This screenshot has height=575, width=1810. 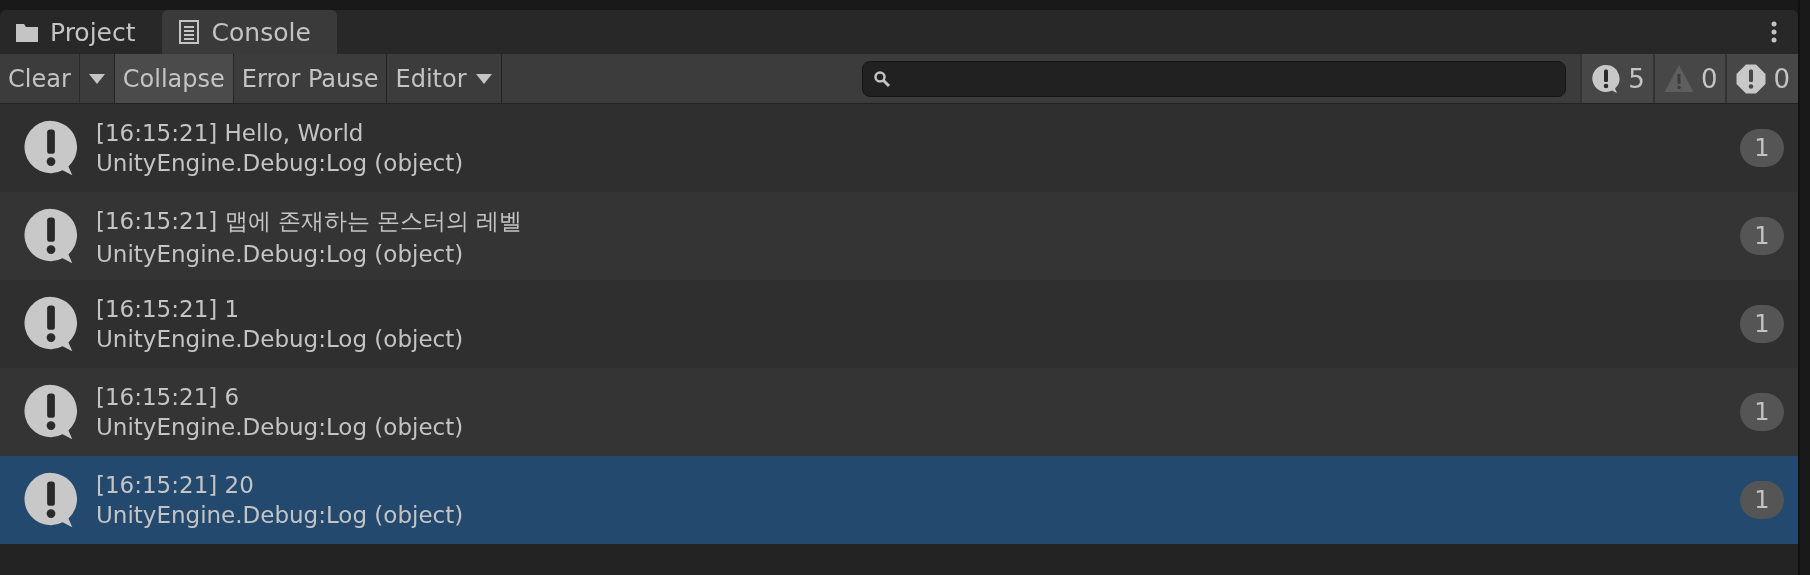 I want to click on log-message: [16:15:21] 20, so click(x=175, y=485).